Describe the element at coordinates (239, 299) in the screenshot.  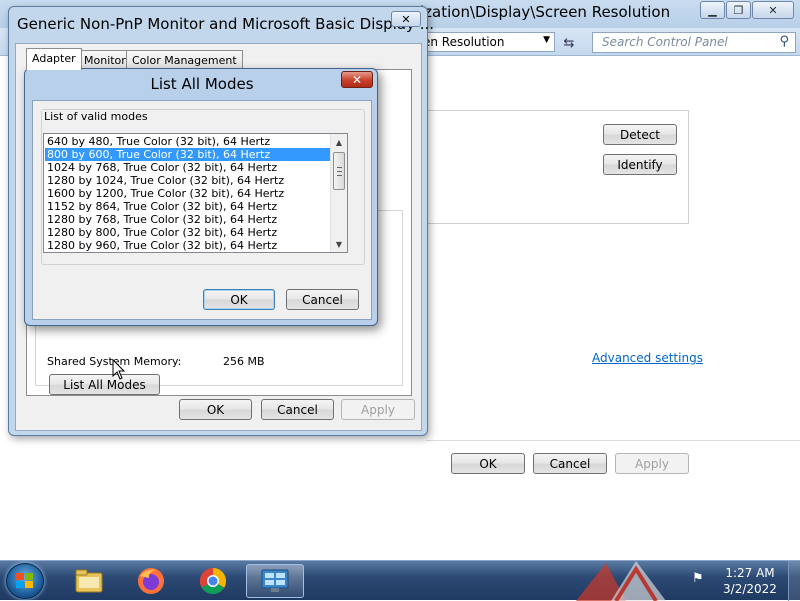
I see `modes-ok-button: OK` at that location.